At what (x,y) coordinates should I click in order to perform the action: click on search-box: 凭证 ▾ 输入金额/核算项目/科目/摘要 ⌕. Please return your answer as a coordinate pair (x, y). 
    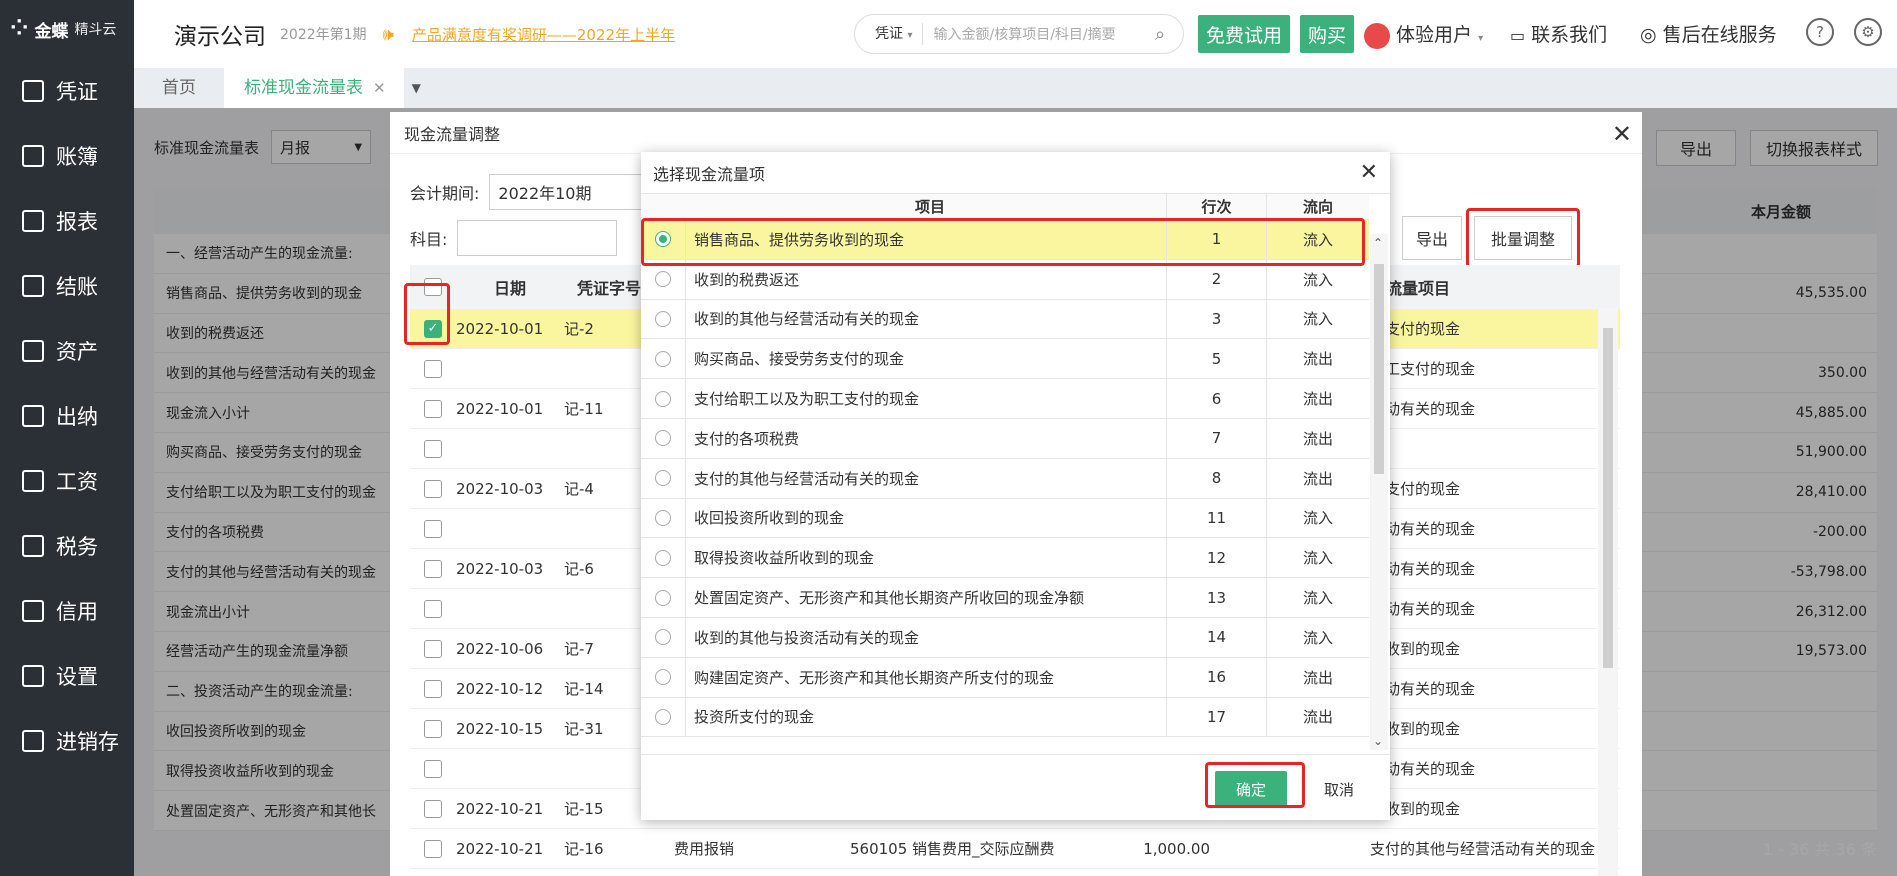
    Looking at the image, I should click on (1019, 34).